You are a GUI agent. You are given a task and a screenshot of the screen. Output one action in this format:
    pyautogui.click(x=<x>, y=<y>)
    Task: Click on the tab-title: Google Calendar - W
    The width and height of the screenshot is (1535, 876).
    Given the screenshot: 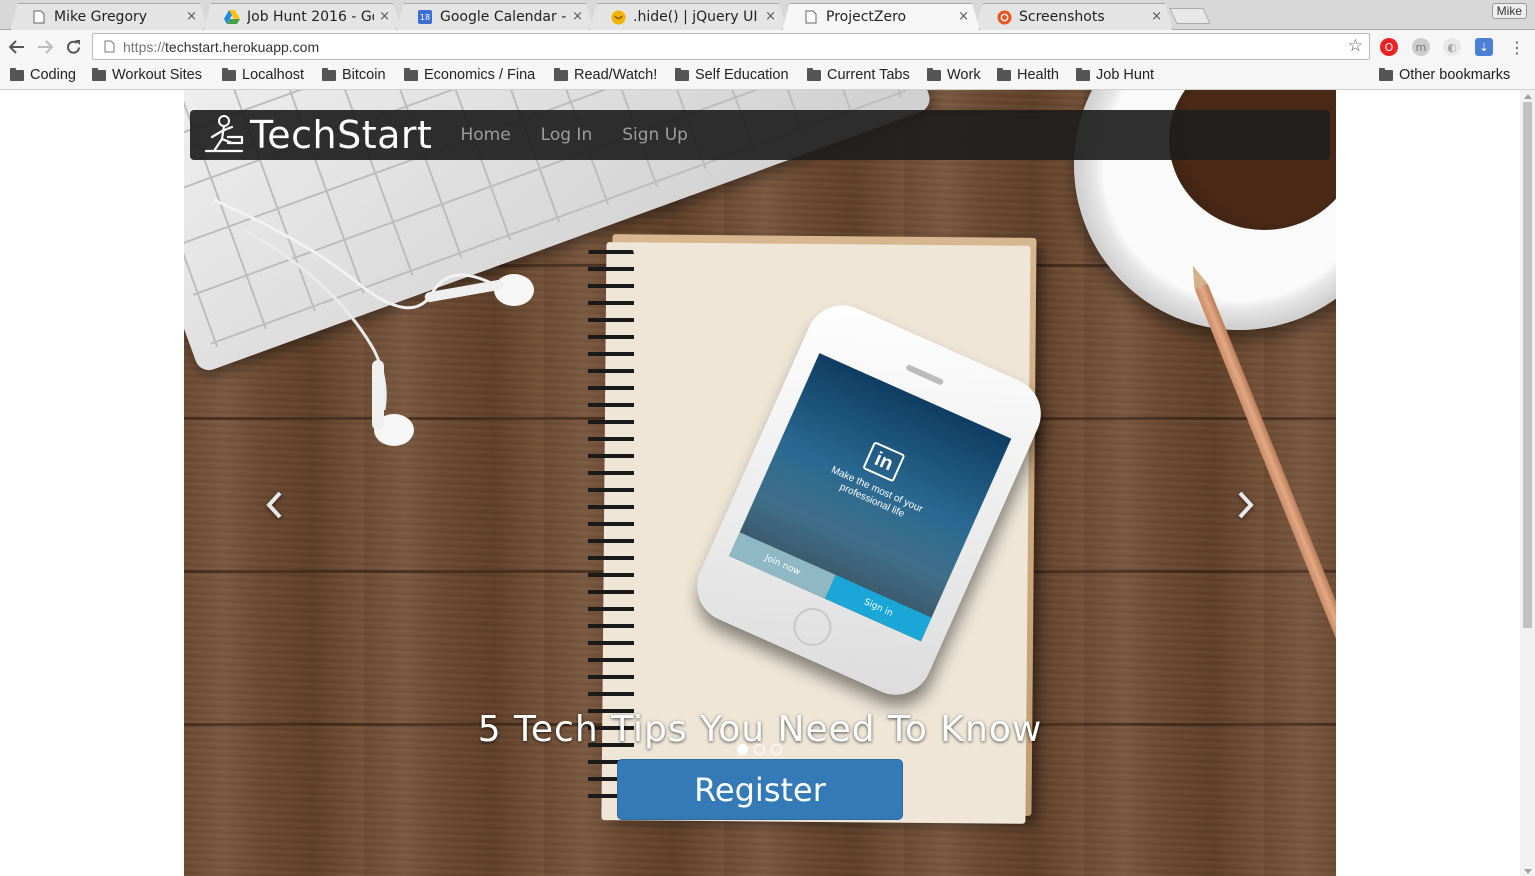 What is the action you would take?
    pyautogui.click(x=503, y=17)
    